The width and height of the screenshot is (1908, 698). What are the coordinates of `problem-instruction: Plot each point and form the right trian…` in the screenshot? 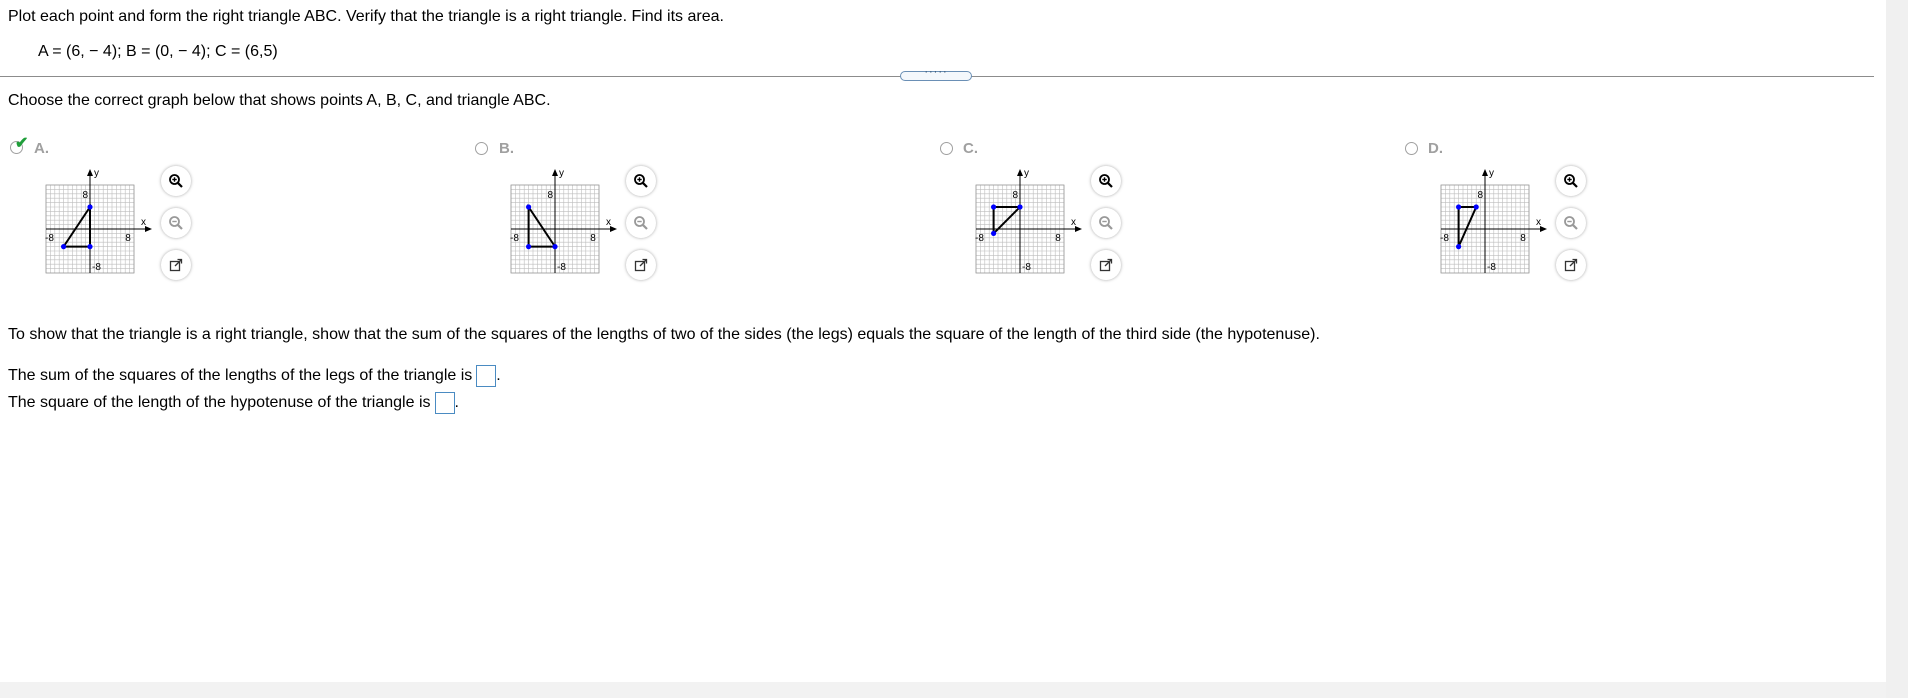 It's located at (366, 16).